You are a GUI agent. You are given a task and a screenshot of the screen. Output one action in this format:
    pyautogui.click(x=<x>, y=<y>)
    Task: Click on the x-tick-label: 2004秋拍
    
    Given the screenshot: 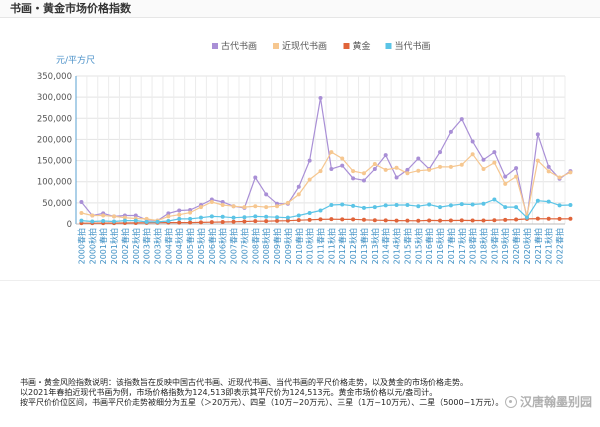 What is the action you would take?
    pyautogui.click(x=179, y=246)
    